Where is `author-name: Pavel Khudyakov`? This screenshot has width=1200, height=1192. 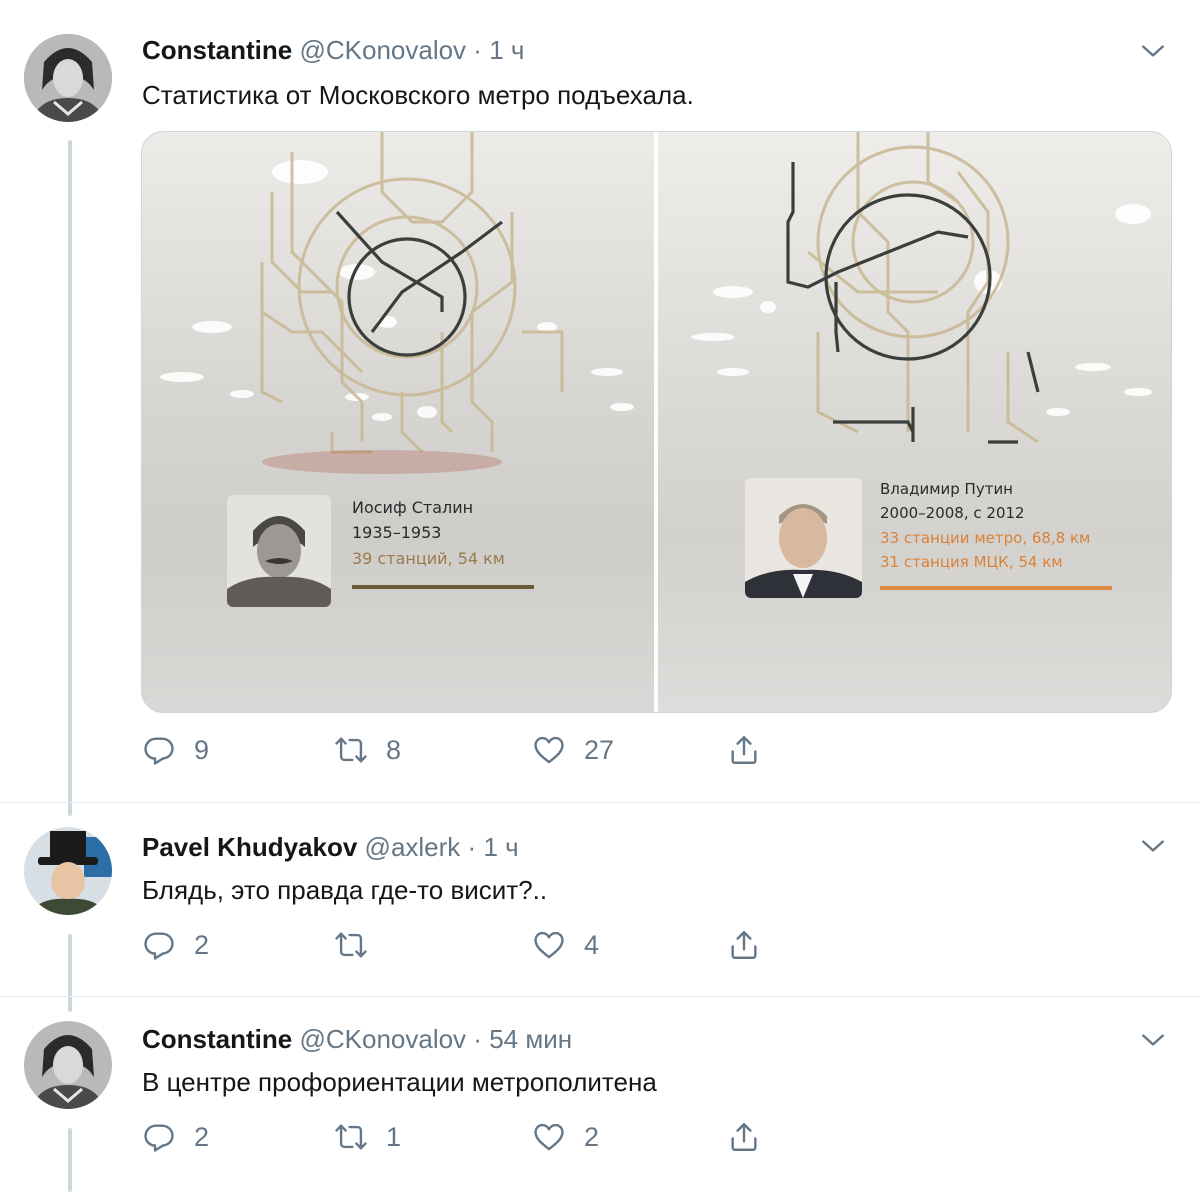 author-name: Pavel Khudyakov is located at coordinates (249, 847).